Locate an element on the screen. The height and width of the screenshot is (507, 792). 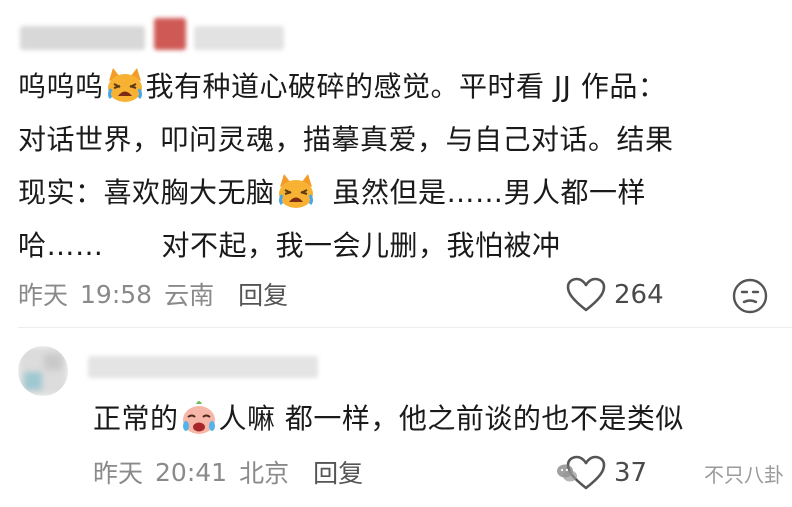
like-button: 264 is located at coordinates (615, 295).